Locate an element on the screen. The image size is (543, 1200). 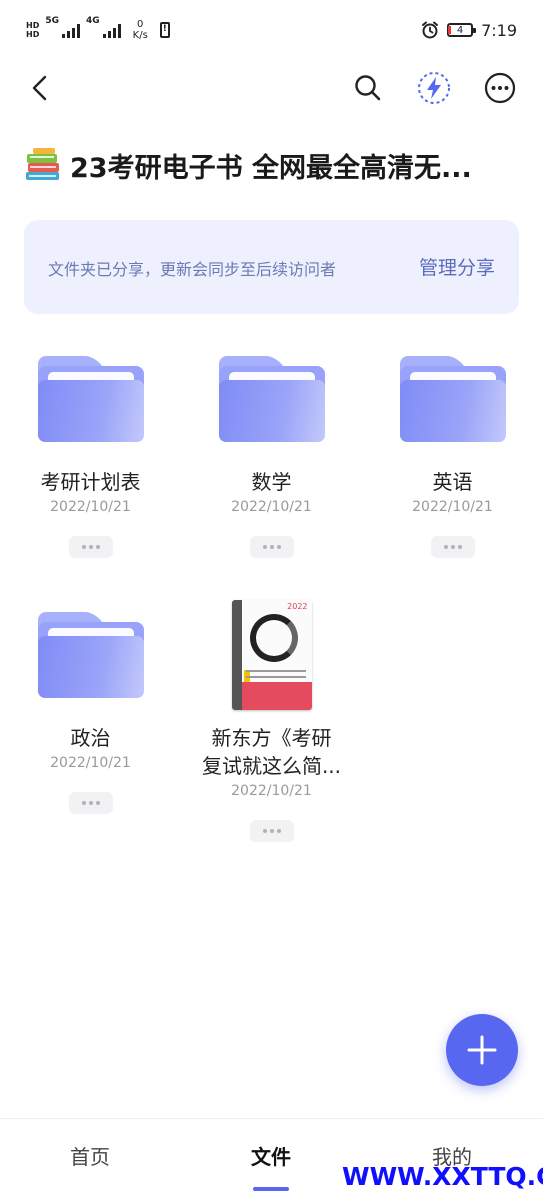
folder-name: 考研计划表 is located at coordinates (90, 482).